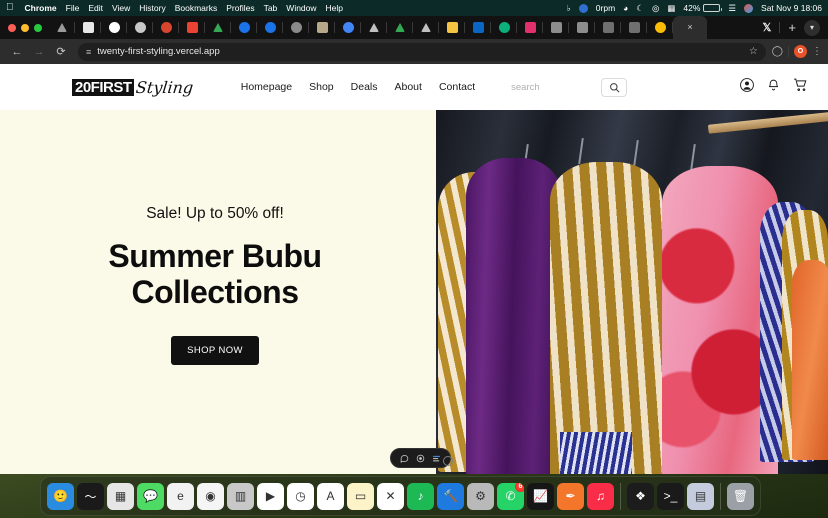  I want to click on site-settings-icon: ≡, so click(88, 52).